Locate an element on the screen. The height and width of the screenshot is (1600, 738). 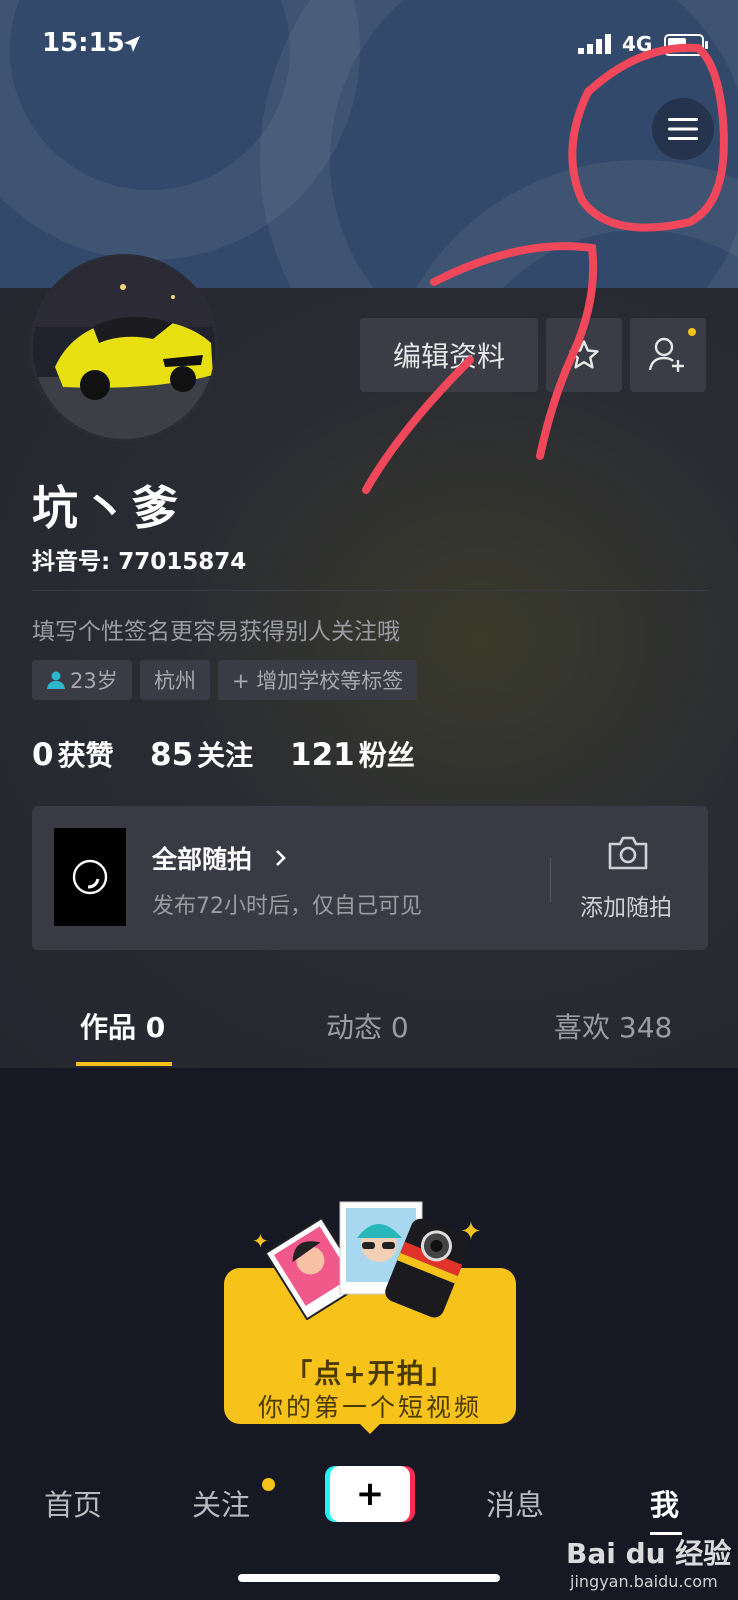
following-count: 85 is located at coordinates (172, 755).